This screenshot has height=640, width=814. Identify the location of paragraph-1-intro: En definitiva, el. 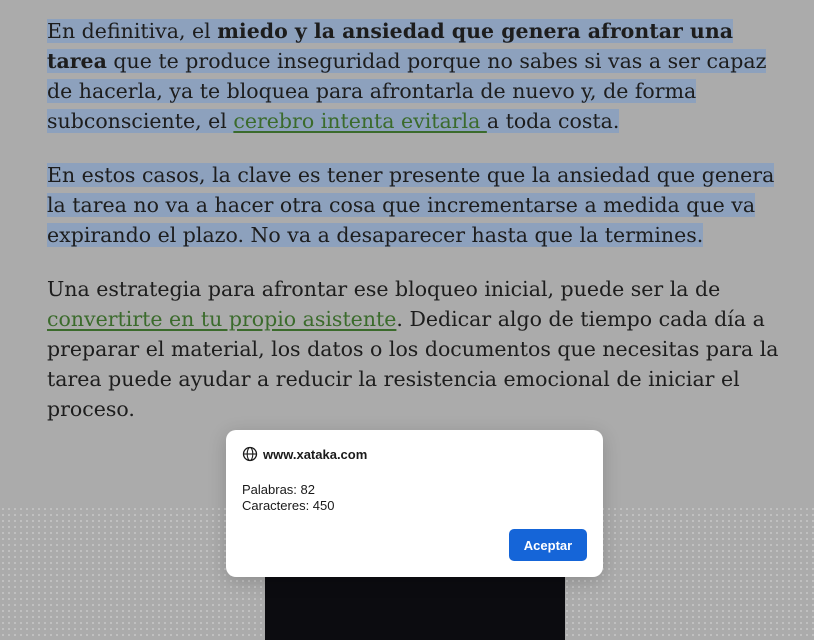
(132, 31).